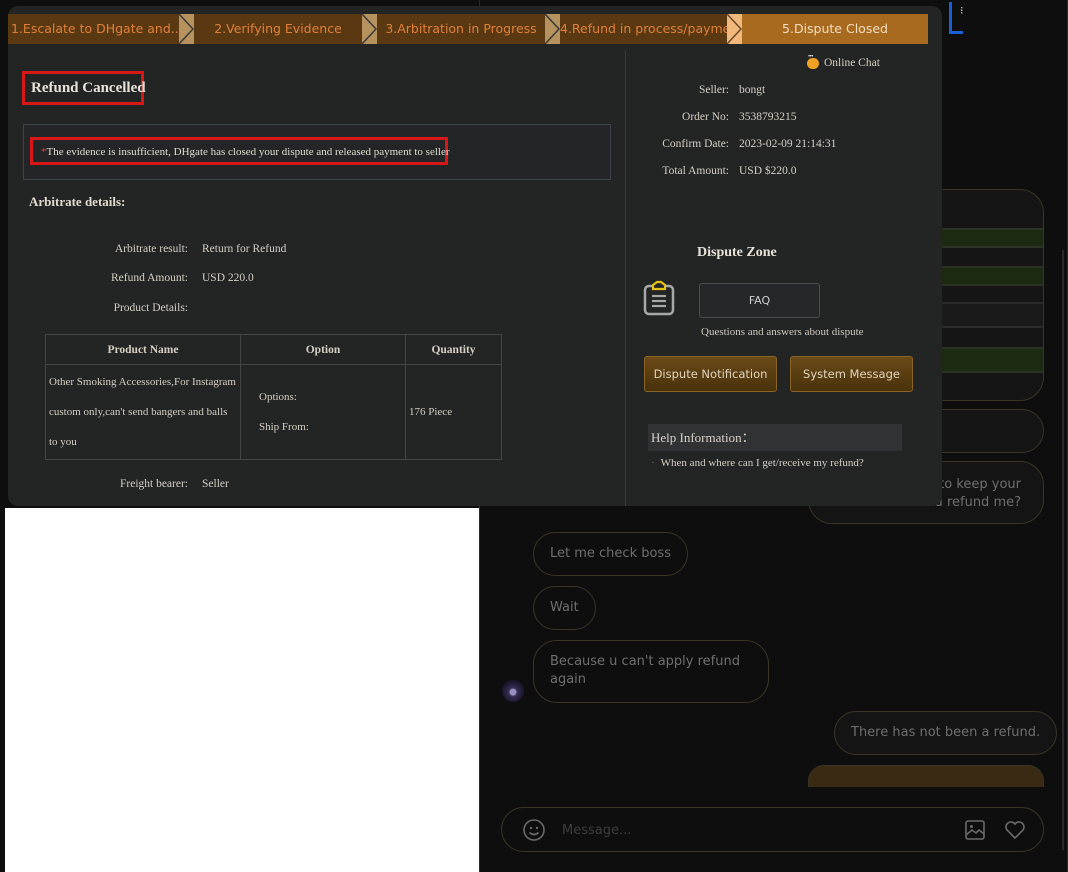 The width and height of the screenshot is (1068, 872). Describe the element at coordinates (926, 776) in the screenshot. I see `shared-screenshot-bubble` at that location.